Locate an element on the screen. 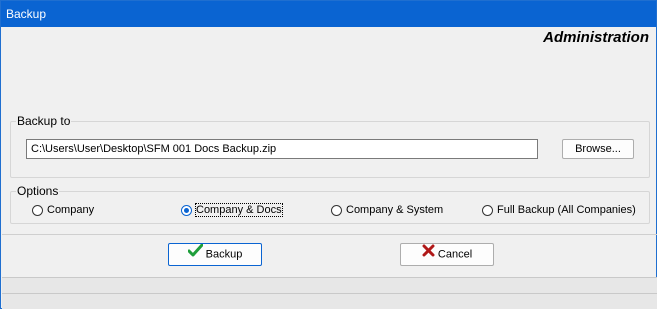 This screenshot has height=309, width=657. backup-to-label: Backup to is located at coordinates (44, 121).